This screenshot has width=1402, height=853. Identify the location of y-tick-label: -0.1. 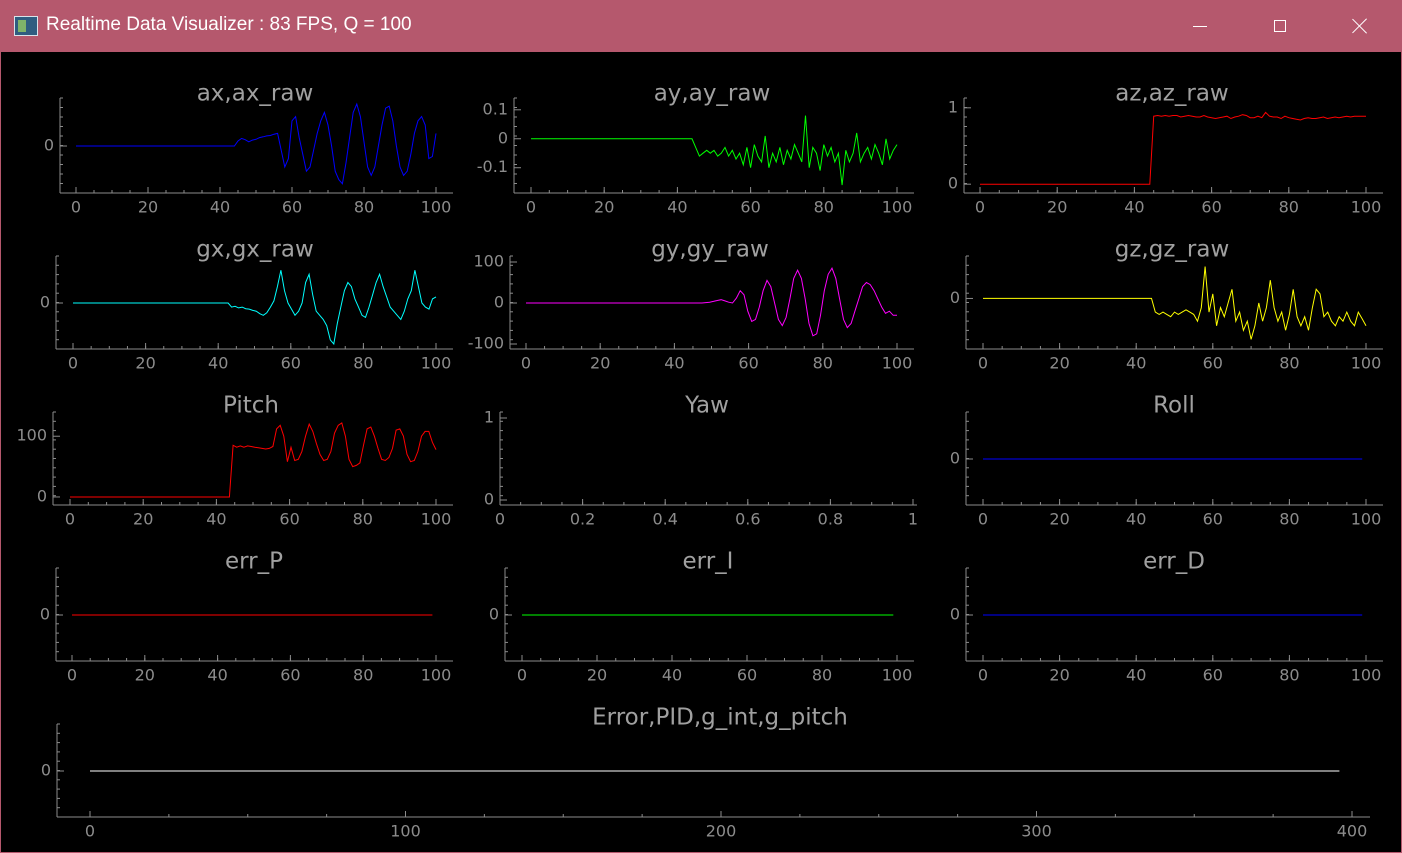
(492, 166).